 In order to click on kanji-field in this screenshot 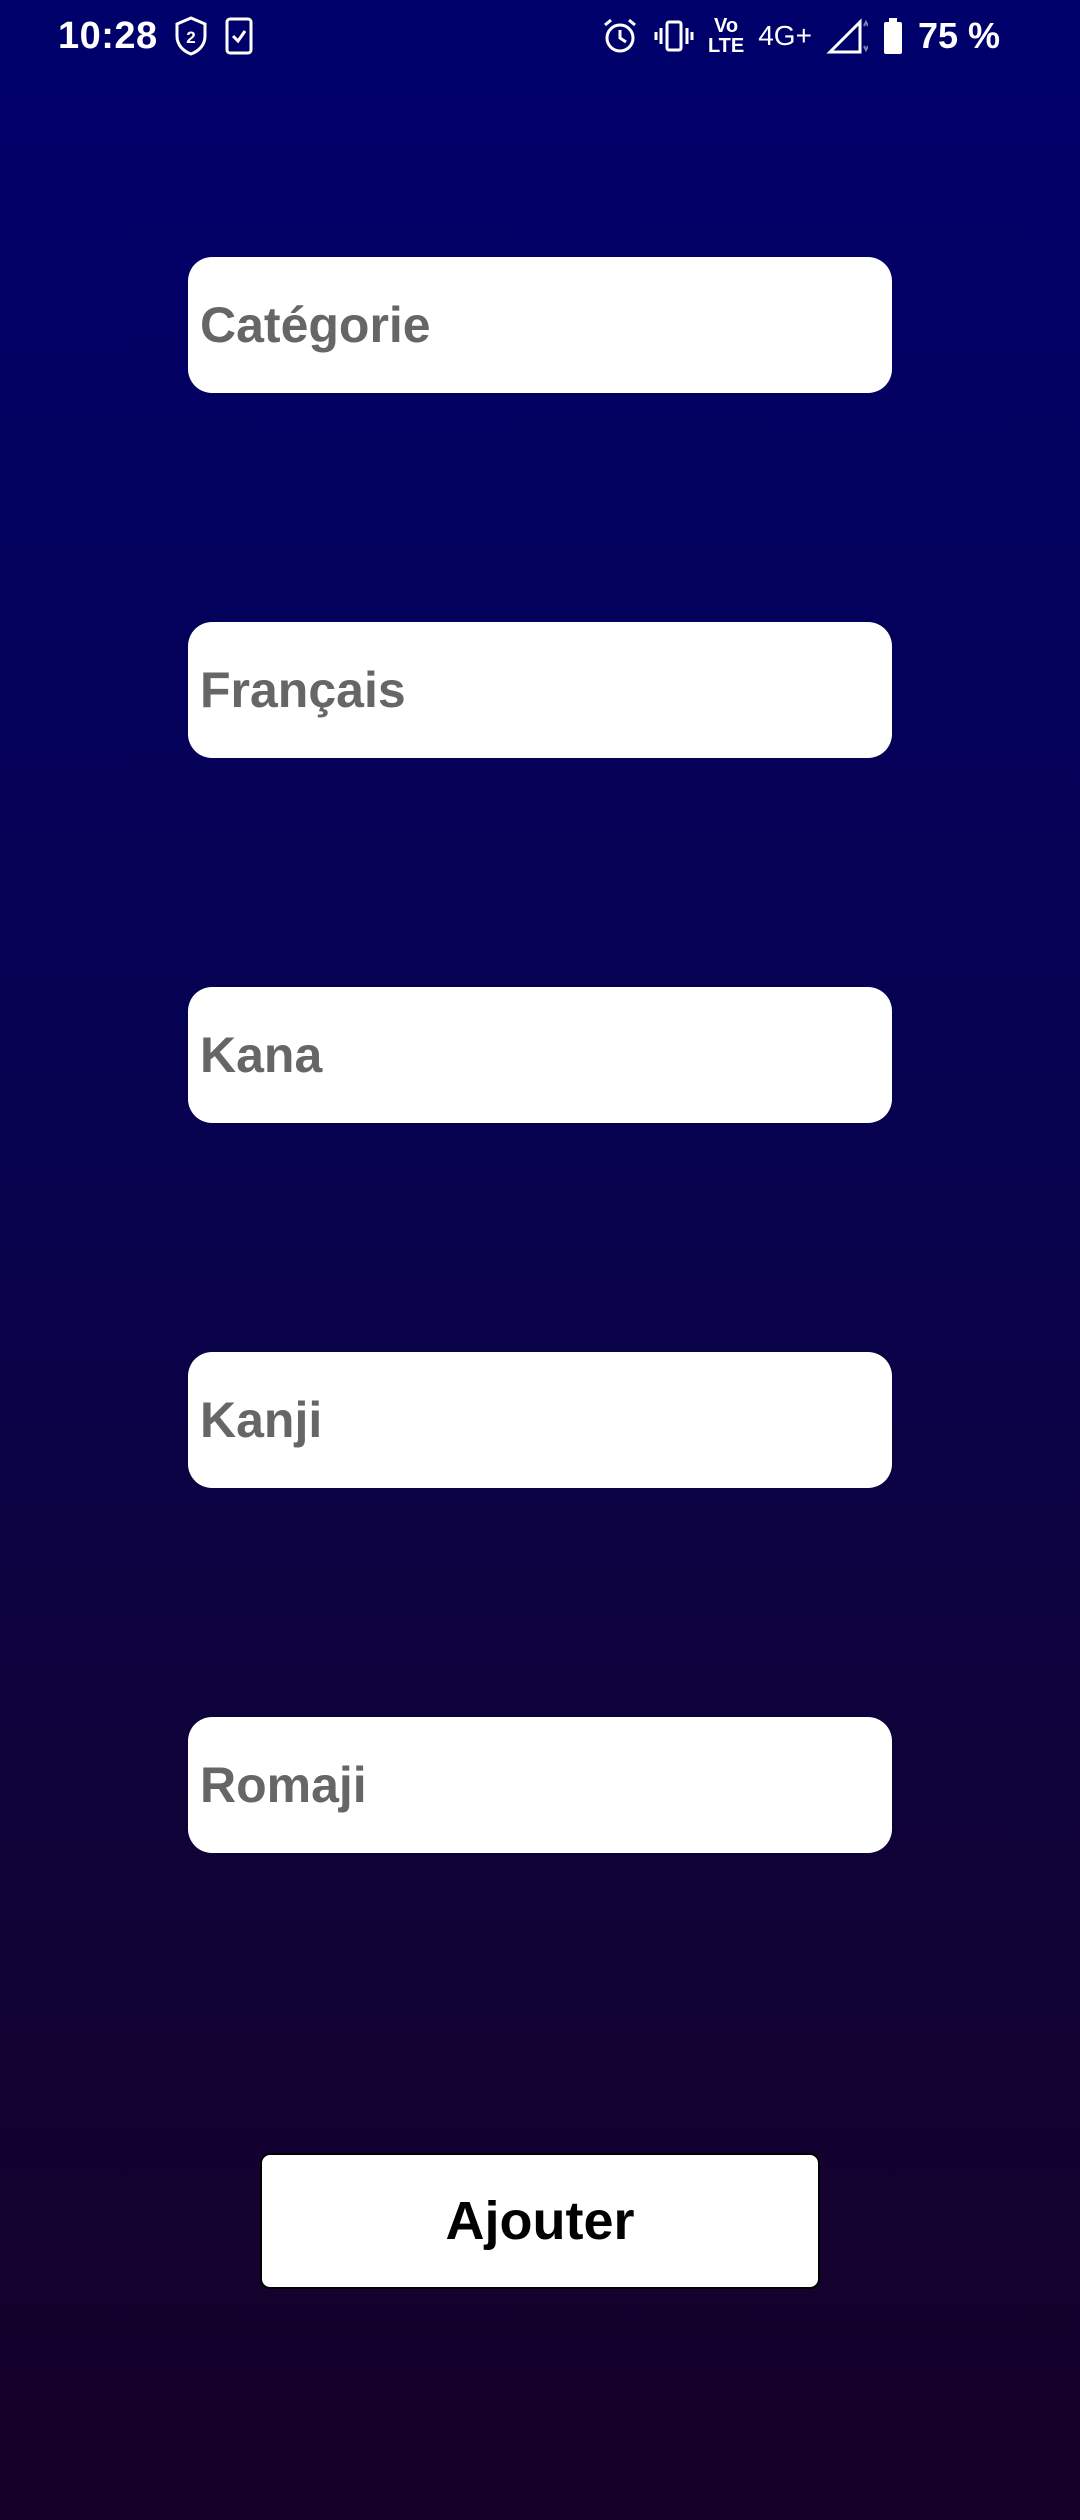, I will do `click(540, 1420)`.